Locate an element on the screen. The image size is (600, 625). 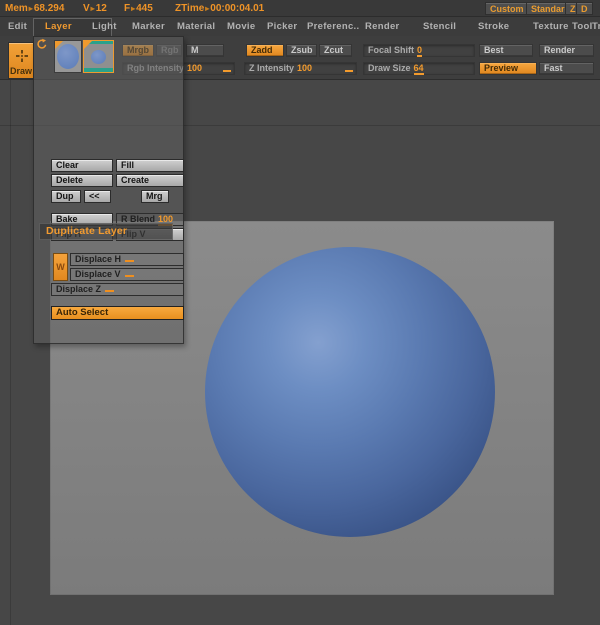
menu-item-tool: Tool is located at coordinates (582, 26).